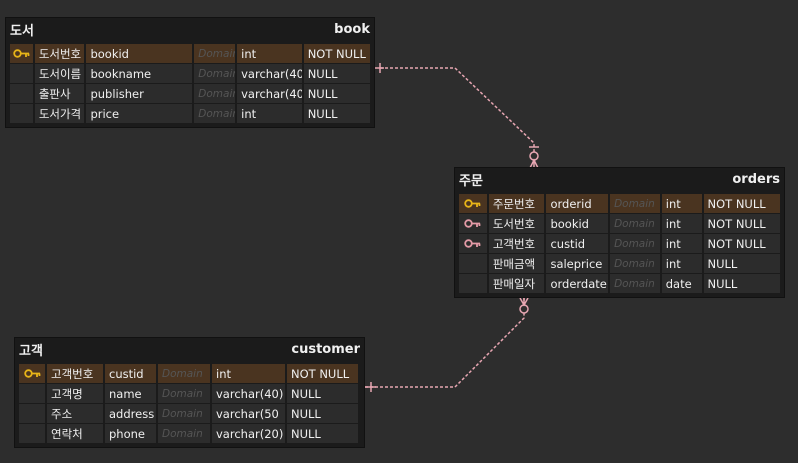 Image resolution: width=798 pixels, height=463 pixels. I want to click on datatype-cell: date, so click(681, 283).